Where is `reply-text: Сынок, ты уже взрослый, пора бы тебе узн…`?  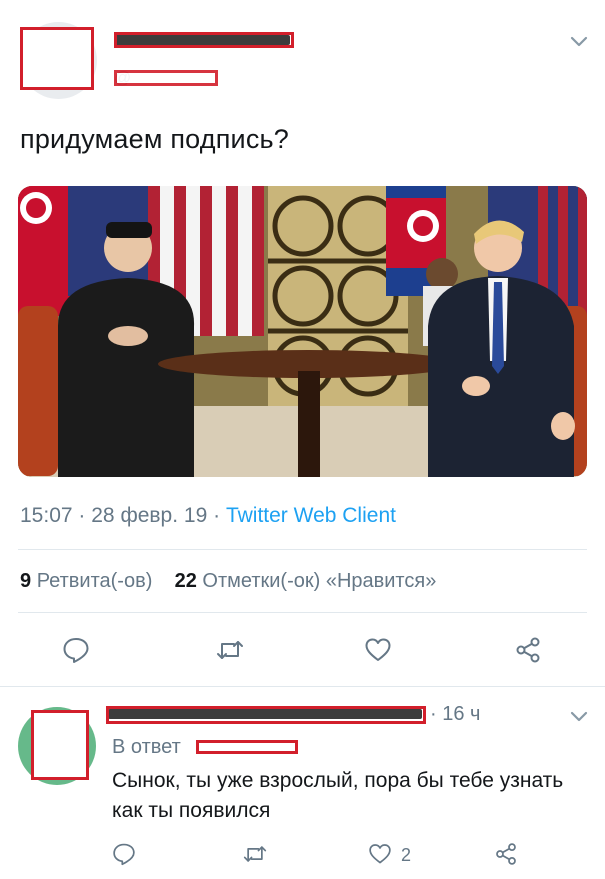 reply-text: Сынок, ты уже взрослый, пора бы тебе узн… is located at coordinates (338, 795).